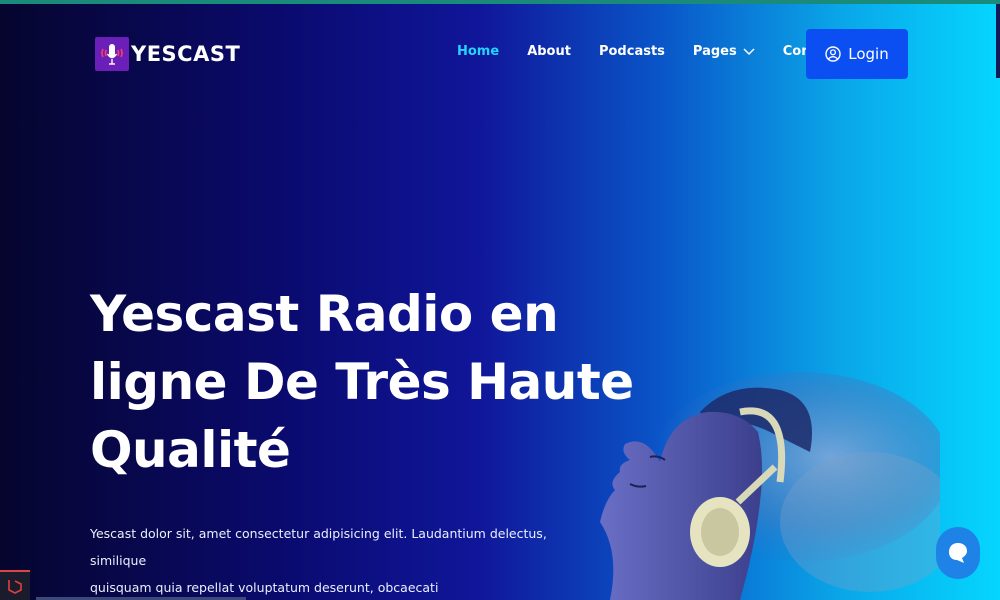 This screenshot has width=1000, height=600. I want to click on login-button: Login, so click(857, 54).